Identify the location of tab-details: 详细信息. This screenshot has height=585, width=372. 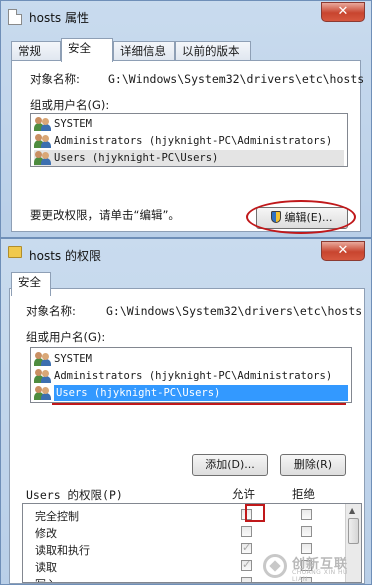
(144, 51).